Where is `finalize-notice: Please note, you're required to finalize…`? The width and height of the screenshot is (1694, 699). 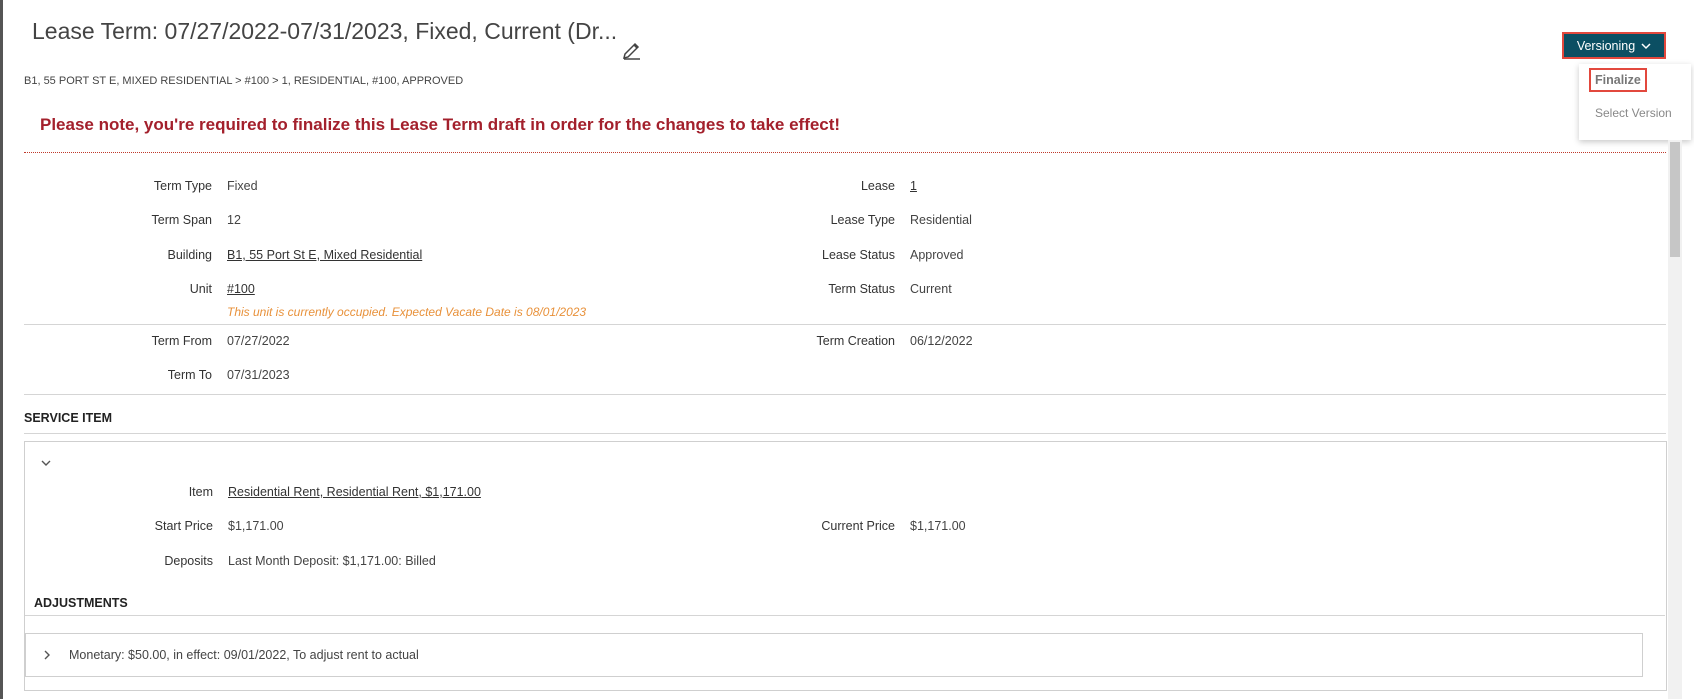 finalize-notice: Please note, you're required to finalize… is located at coordinates (440, 124).